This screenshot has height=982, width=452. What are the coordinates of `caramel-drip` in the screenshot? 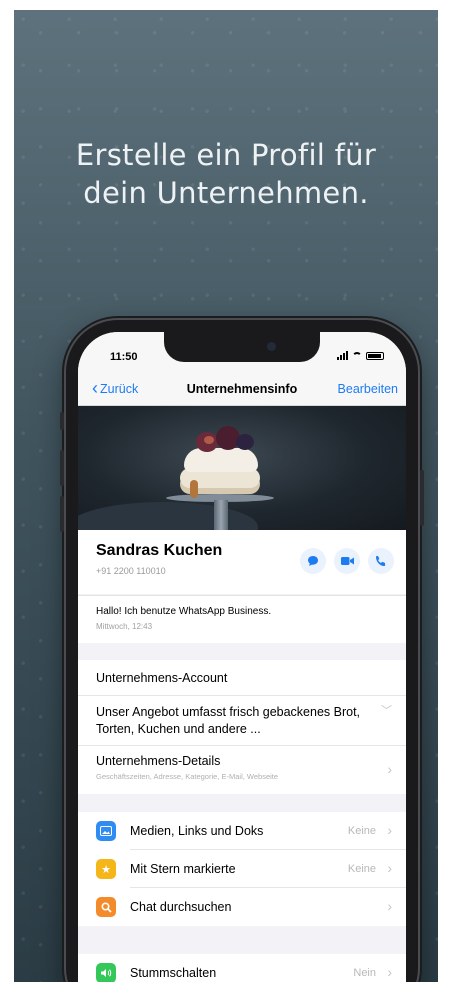 It's located at (194, 489).